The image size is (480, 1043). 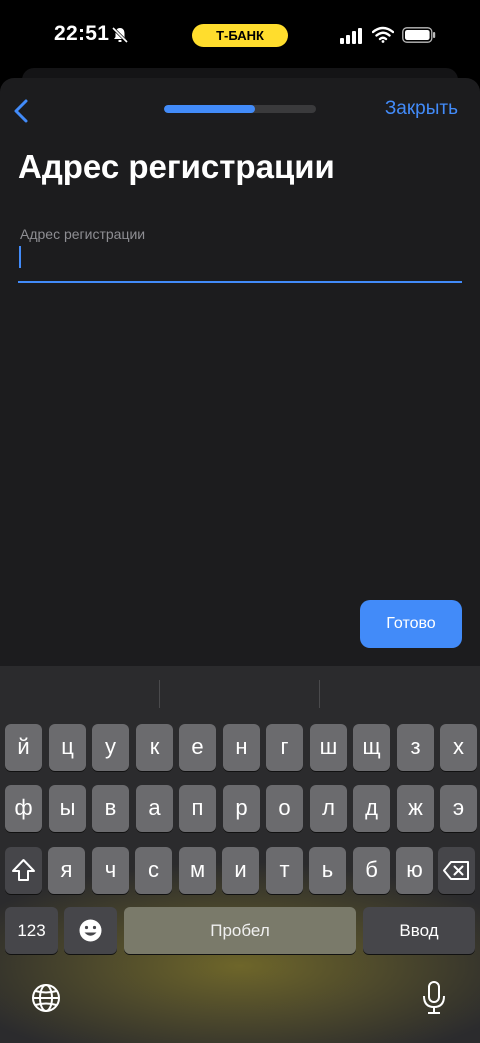 I want to click on key-з: з, so click(x=415, y=747).